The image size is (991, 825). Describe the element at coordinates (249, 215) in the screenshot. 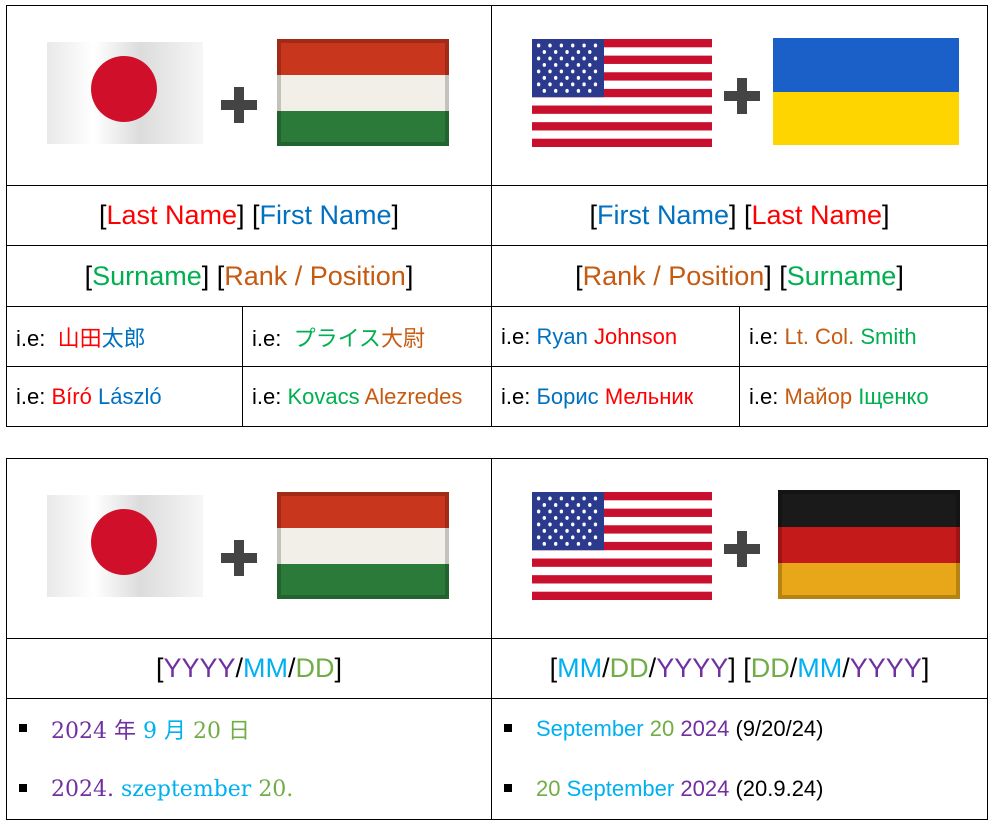

I see `name-order-left-header: [Last Name] [First Name]` at that location.